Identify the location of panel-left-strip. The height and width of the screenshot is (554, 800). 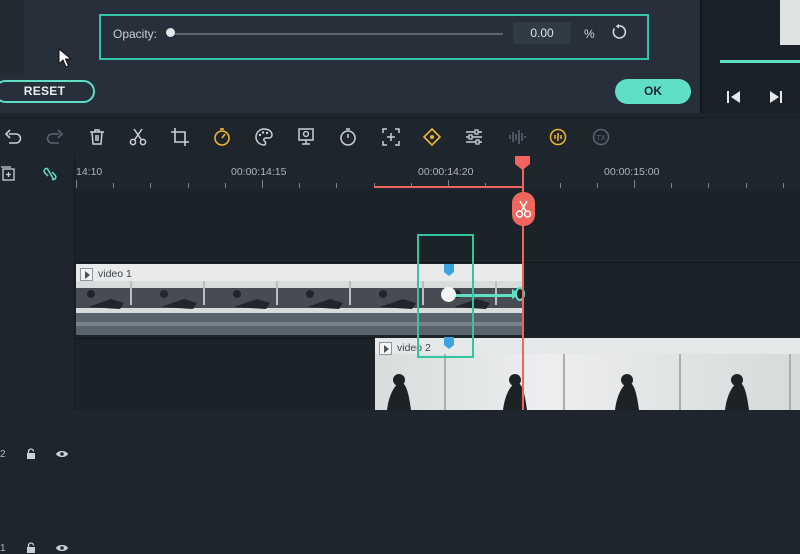
(12, 37).